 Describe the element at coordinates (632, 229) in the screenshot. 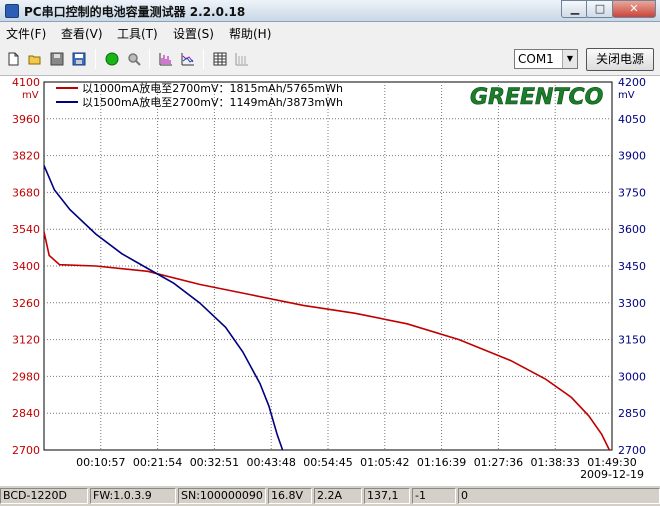

I see `right-tick-label: 3600` at that location.